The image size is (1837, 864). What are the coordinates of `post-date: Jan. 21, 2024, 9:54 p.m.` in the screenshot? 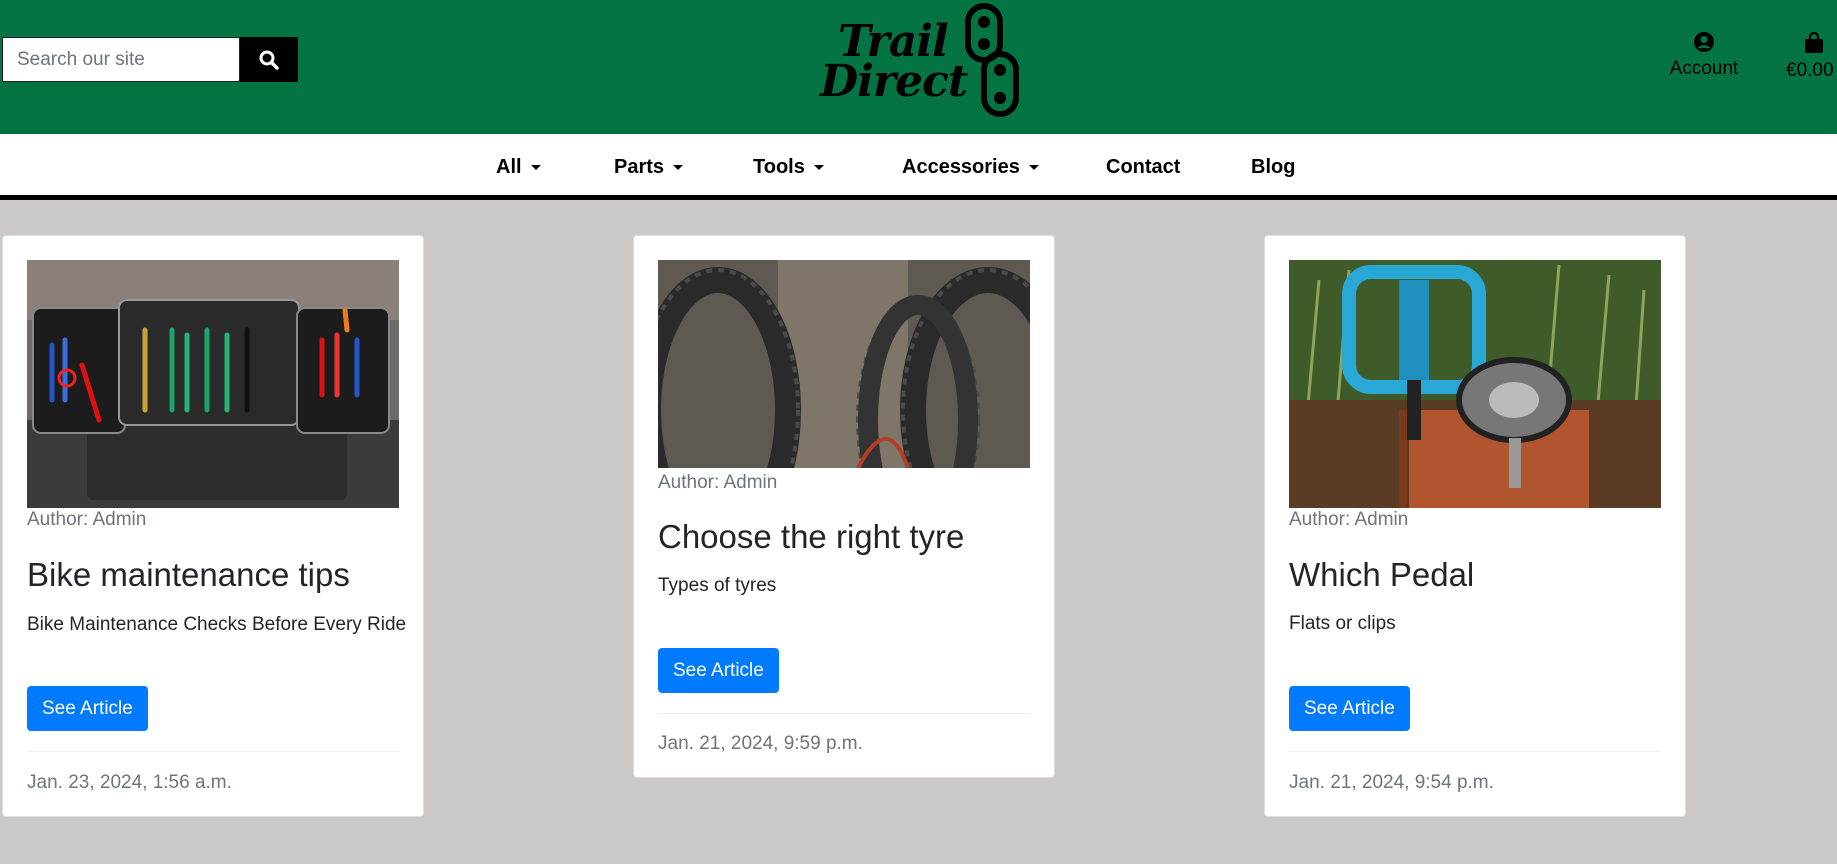 It's located at (1391, 782).